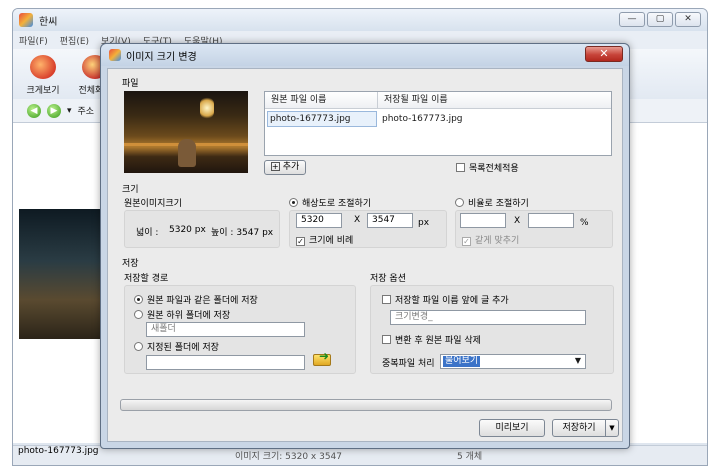 The height and width of the screenshot is (472, 720). What do you see at coordinates (579, 428) in the screenshot?
I see `save-button: 저장하기` at bounding box center [579, 428].